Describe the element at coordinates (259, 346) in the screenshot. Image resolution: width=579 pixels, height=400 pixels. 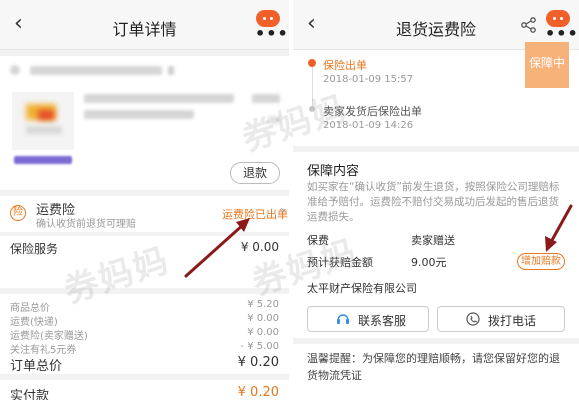
I see `price-row-value: - ¥ 5.00` at that location.